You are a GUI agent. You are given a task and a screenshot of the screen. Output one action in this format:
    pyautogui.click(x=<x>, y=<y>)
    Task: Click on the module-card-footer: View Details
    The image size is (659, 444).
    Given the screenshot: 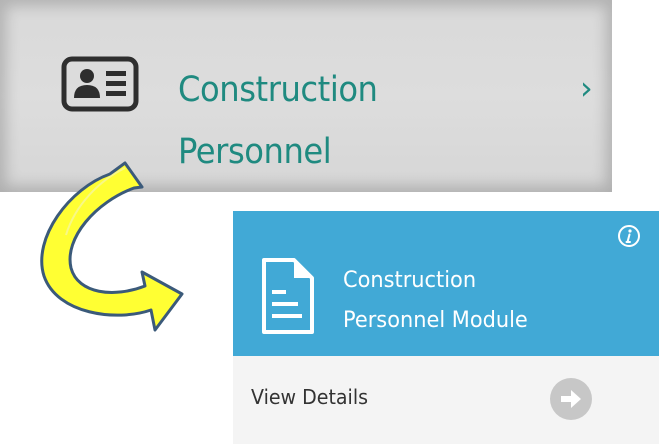 What is the action you would take?
    pyautogui.click(x=446, y=400)
    